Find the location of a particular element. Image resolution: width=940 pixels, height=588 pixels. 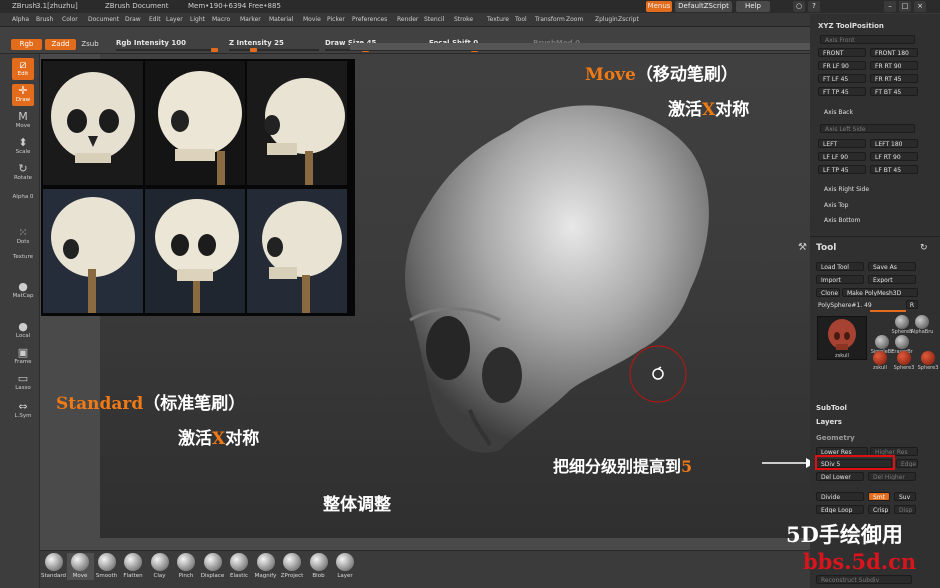

axis-right-side-button: Axis Right Side is located at coordinates (846, 189).